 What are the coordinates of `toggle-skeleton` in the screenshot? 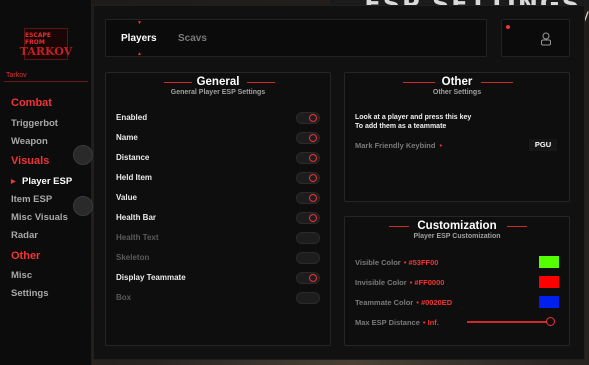 It's located at (308, 258).